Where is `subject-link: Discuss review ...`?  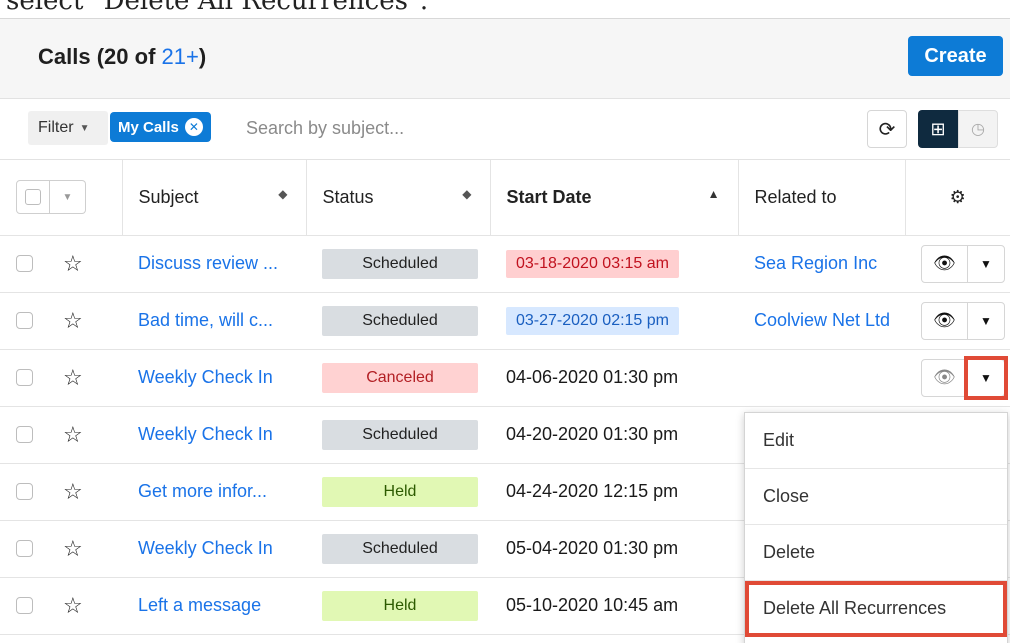
subject-link: Discuss review ... is located at coordinates (208, 263).